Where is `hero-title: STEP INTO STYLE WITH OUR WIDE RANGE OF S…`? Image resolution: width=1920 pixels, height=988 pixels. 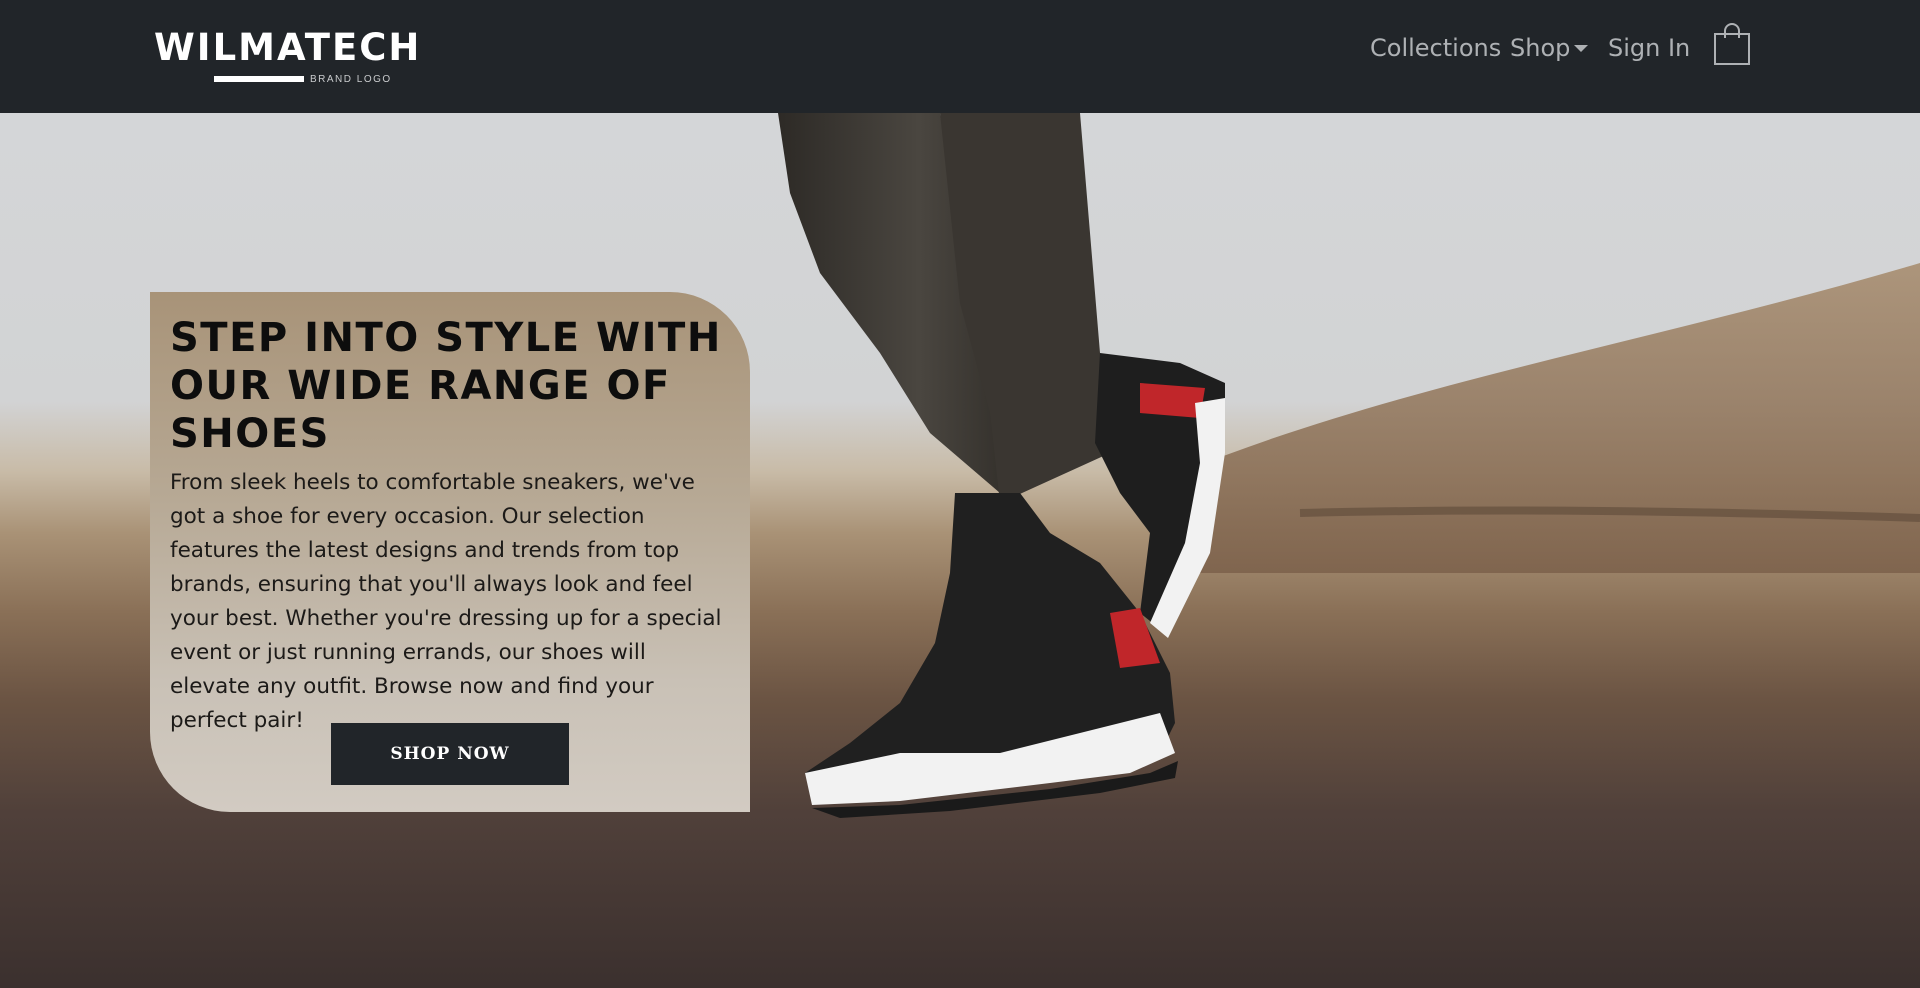 hero-title: STEP INTO STYLE WITH OUR WIDE RANGE OF S… is located at coordinates (446, 386).